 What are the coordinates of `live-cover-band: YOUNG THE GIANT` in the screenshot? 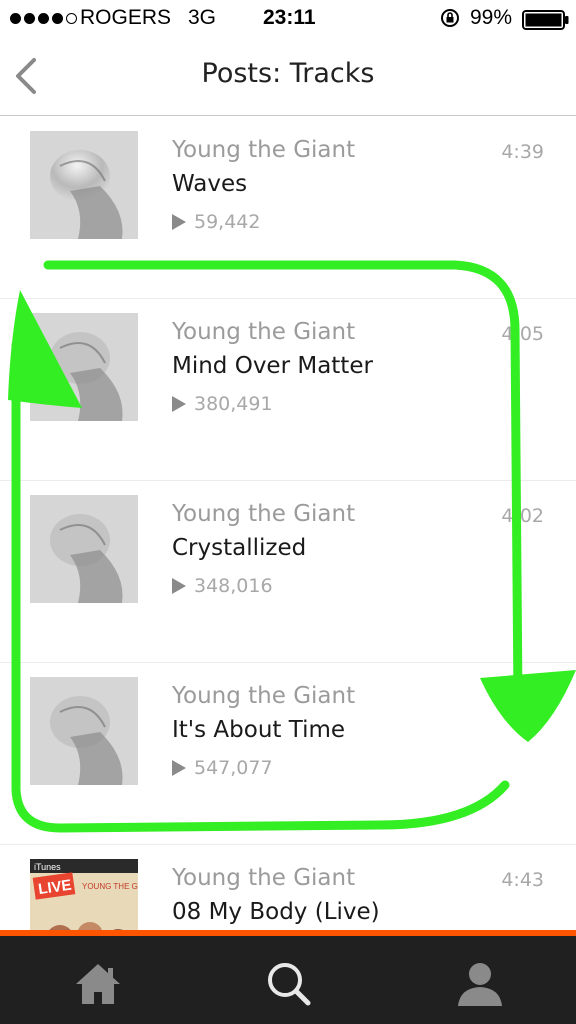 It's located at (110, 886).